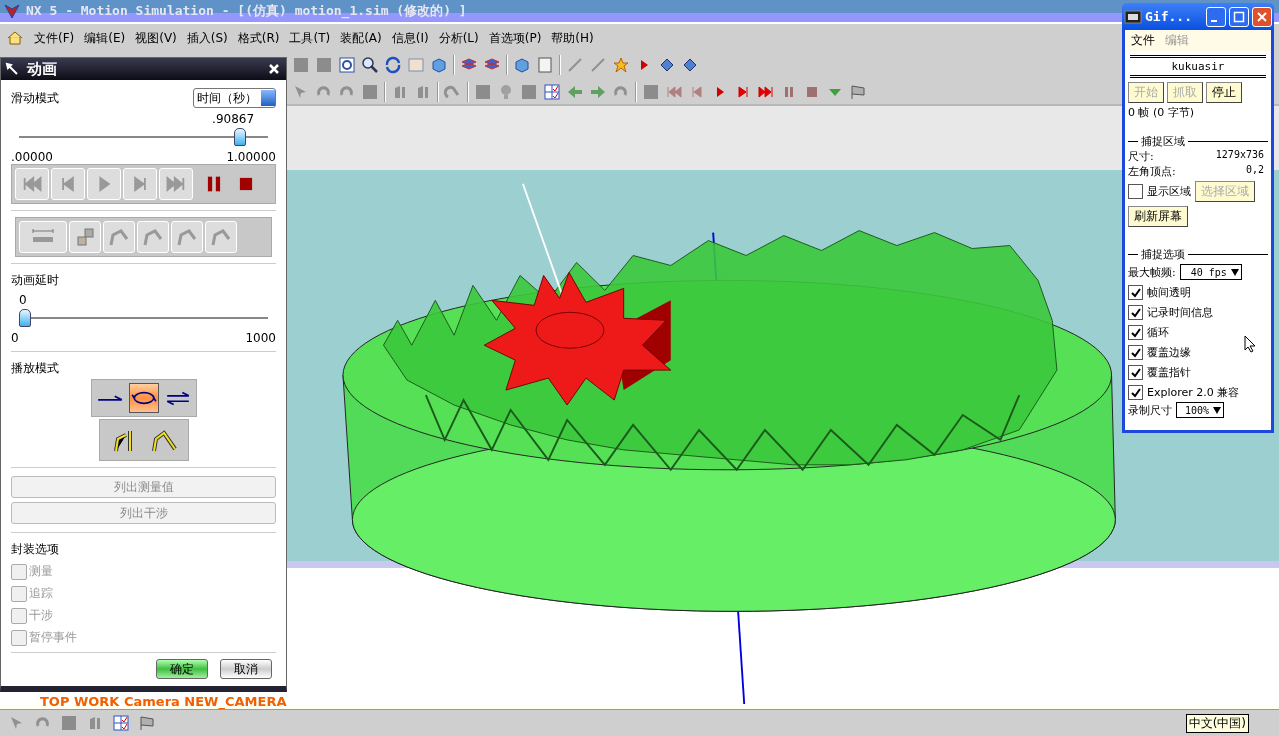 The height and width of the screenshot is (736, 1279). I want to click on view-label: TOP WORK Camera NEW_CAMERA, so click(163, 702).